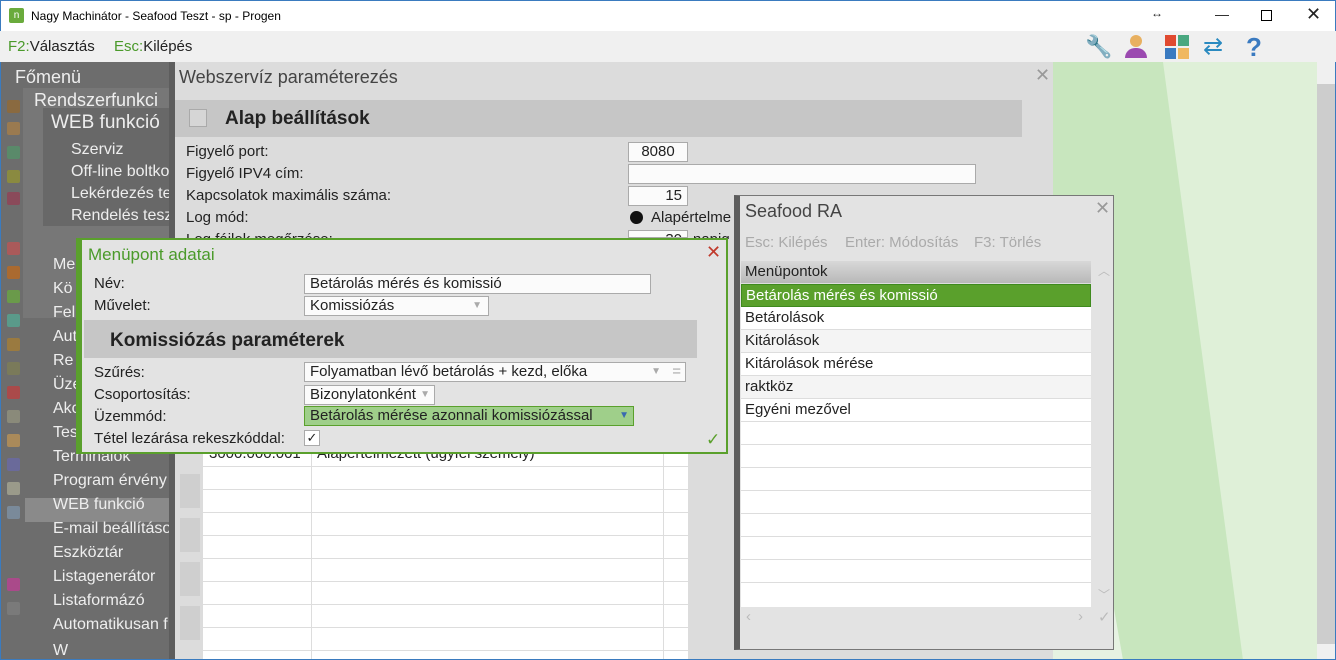  Describe the element at coordinates (658, 234) in the screenshot. I see `log-retention-input: 30` at that location.